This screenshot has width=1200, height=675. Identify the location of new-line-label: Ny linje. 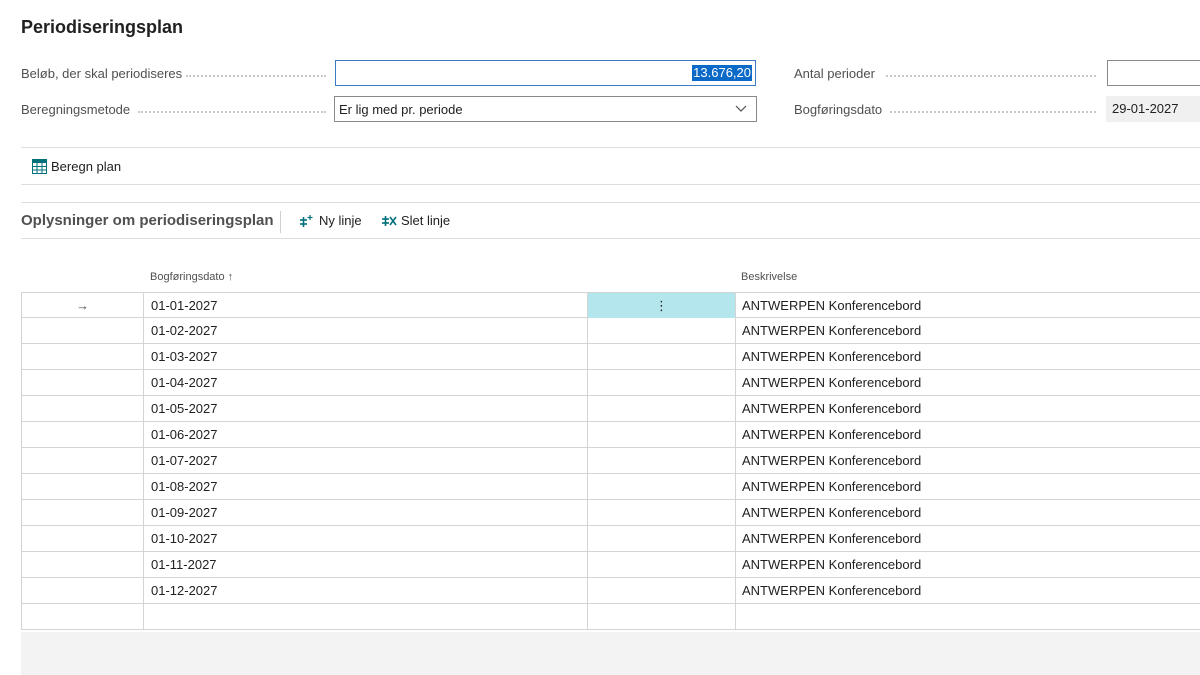
(340, 220).